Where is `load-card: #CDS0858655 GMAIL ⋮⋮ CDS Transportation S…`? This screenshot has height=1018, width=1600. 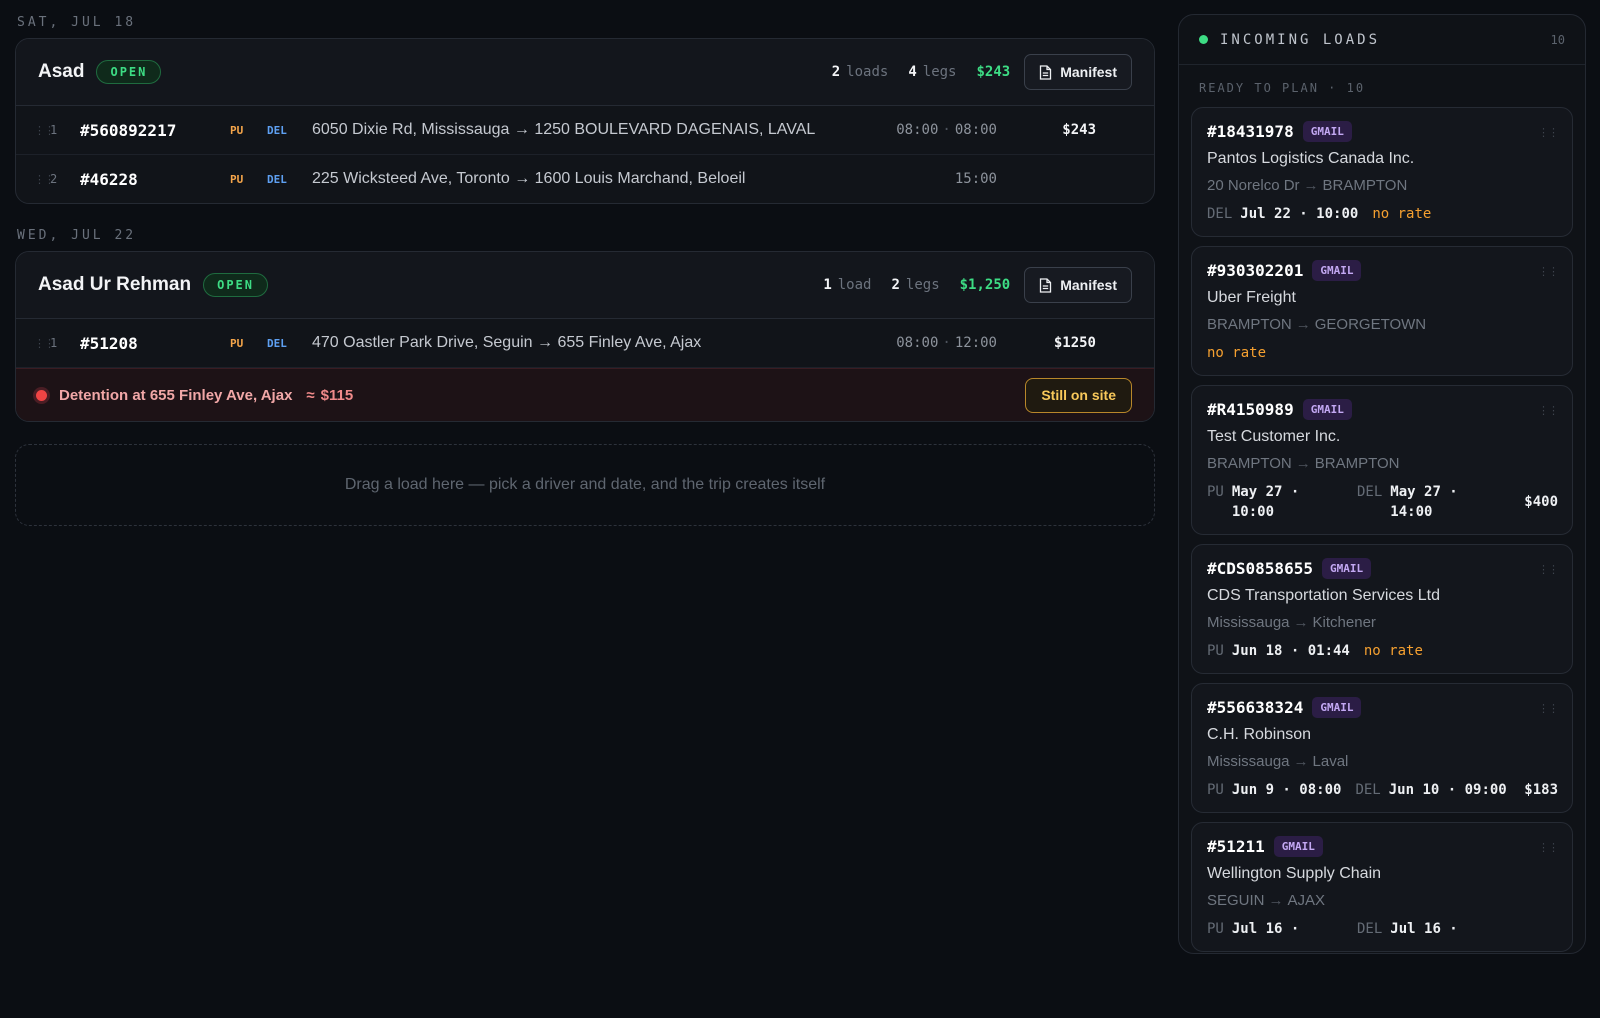 load-card: #CDS0858655 GMAIL ⋮⋮ CDS Transportation S… is located at coordinates (1382, 609).